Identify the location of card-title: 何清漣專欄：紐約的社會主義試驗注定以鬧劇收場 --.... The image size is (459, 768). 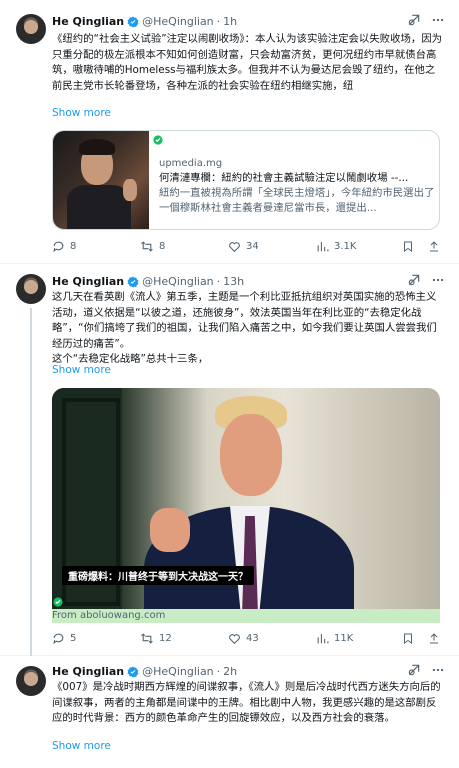
(284, 178).